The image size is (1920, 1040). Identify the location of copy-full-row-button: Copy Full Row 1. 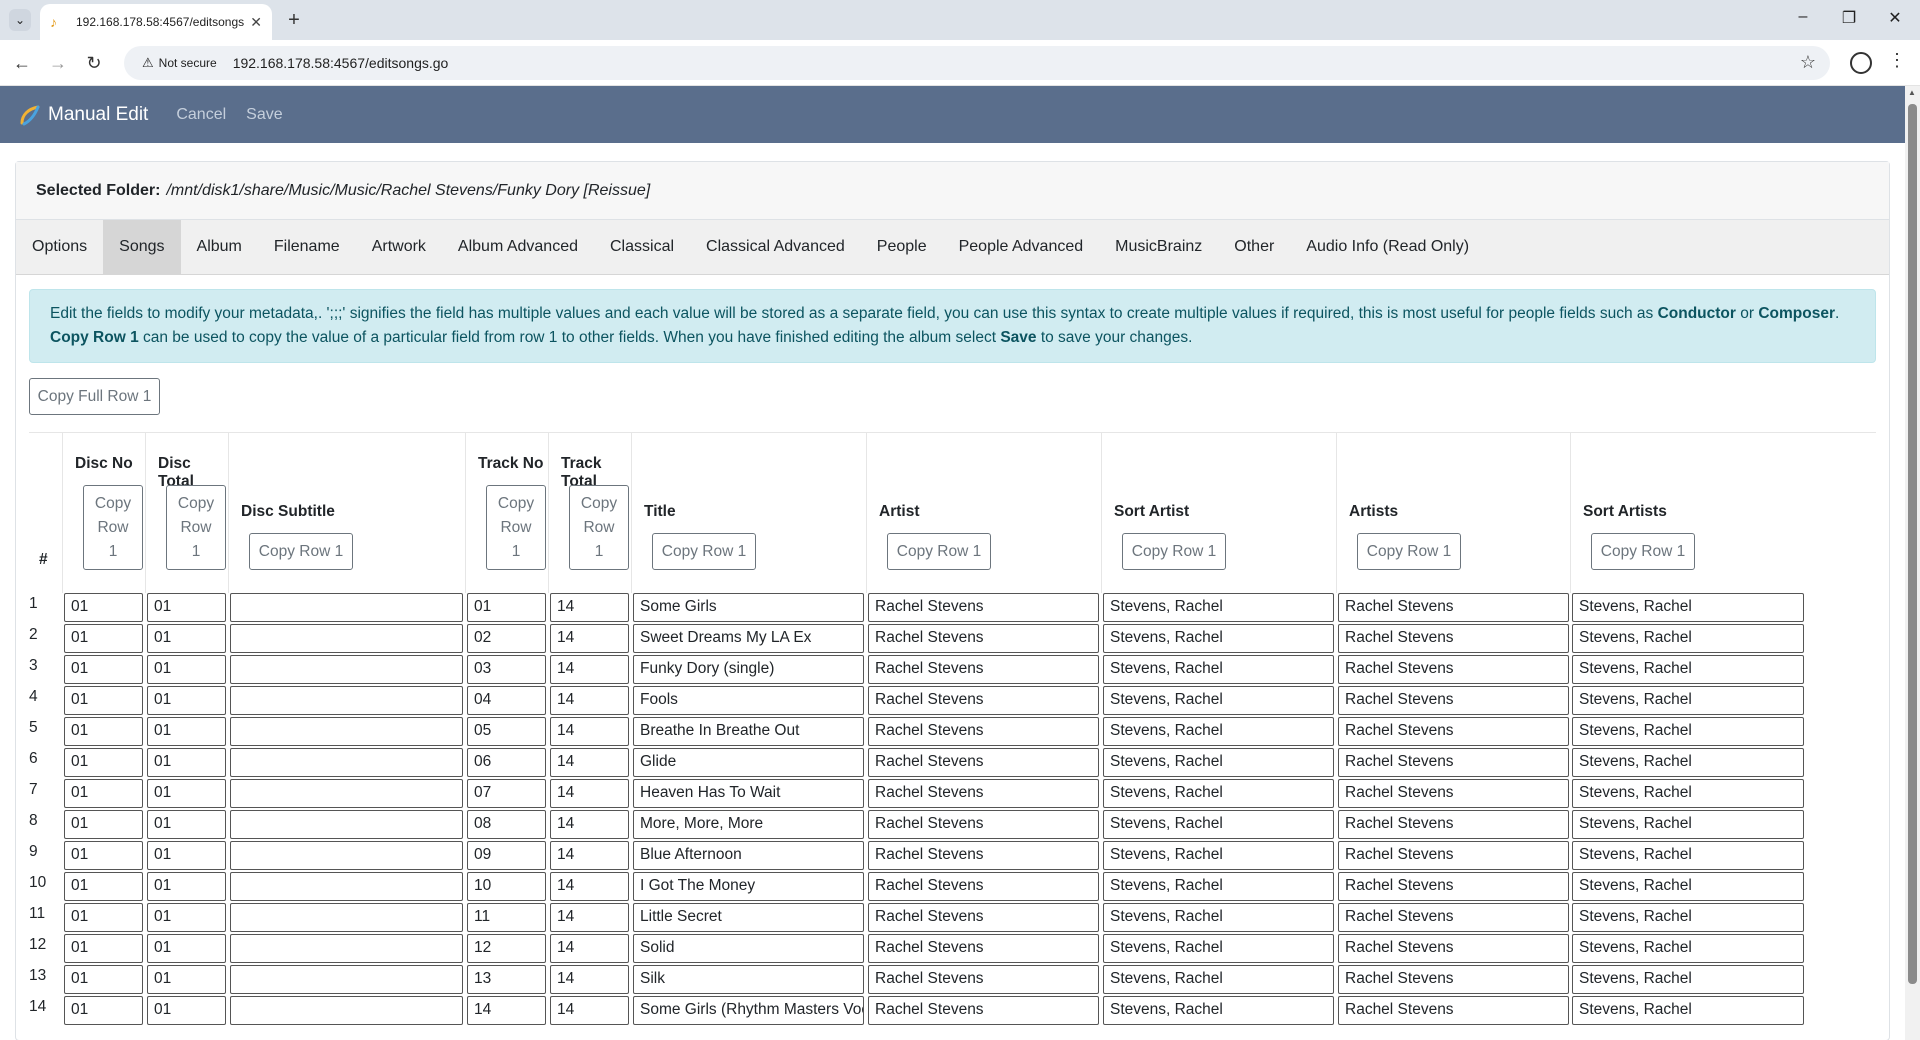
(94, 396).